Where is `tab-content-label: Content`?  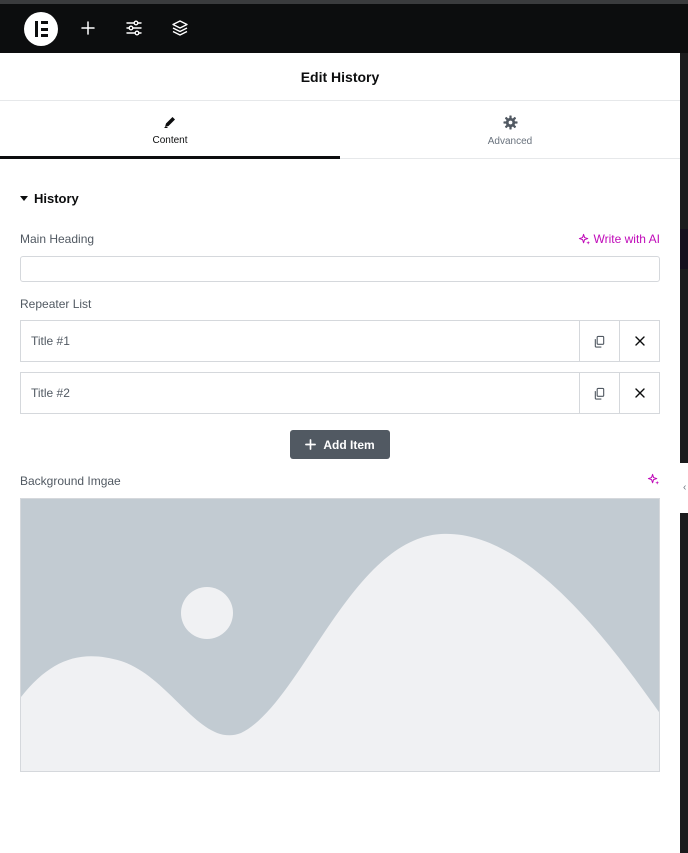 tab-content-label: Content is located at coordinates (170, 140).